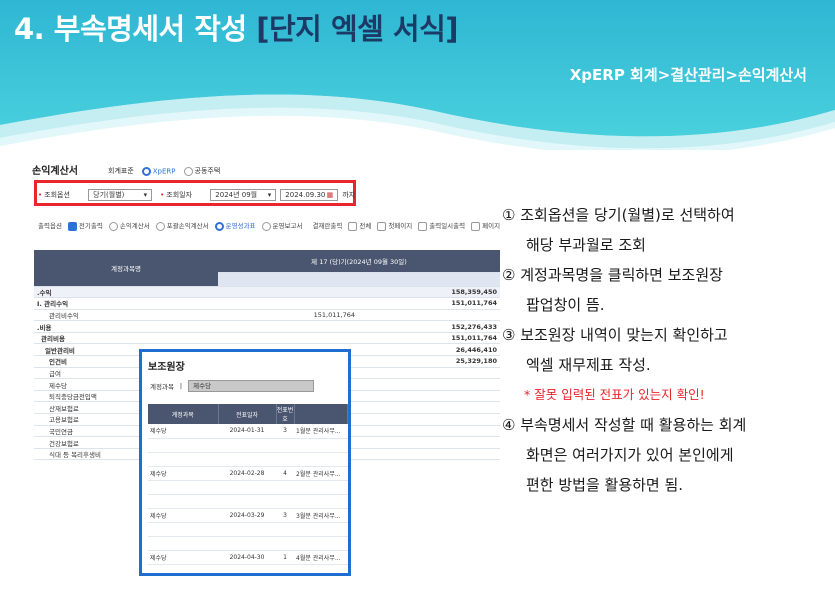 The width and height of the screenshot is (835, 602). Describe the element at coordinates (667, 290) in the screenshot. I see `note-2: ② 계정과목명을 클릭하면 보조원장 팝업창이 뜸.` at that location.